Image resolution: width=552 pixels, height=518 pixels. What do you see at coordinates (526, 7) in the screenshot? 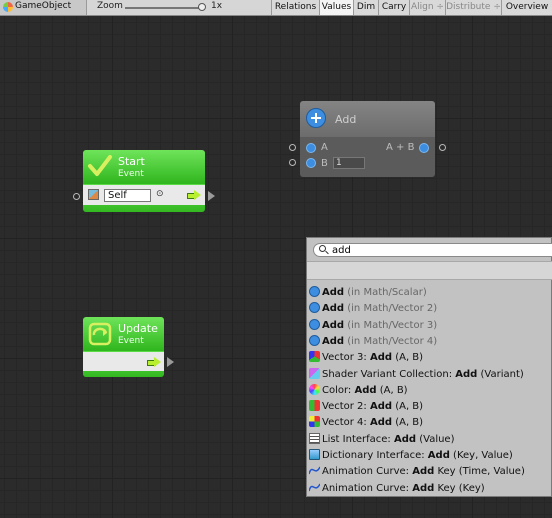
I see `overview-button: Overview` at bounding box center [526, 7].